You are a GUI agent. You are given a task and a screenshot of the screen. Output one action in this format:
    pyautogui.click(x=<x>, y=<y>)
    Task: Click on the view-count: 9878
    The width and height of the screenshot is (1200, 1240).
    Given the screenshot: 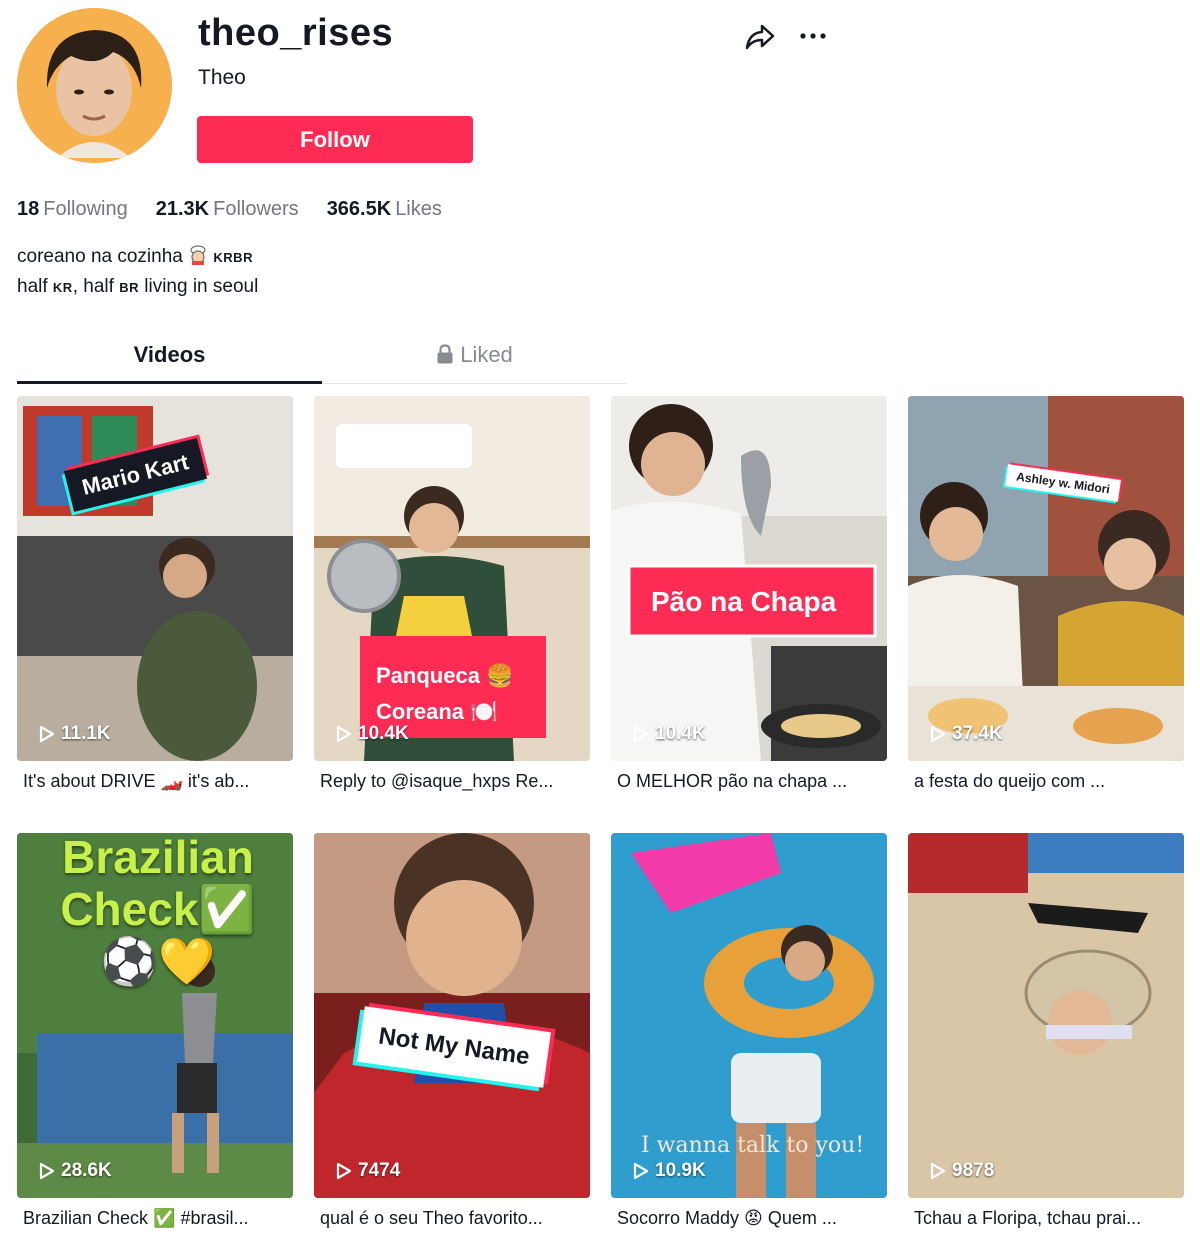 What is the action you would take?
    pyautogui.click(x=962, y=1171)
    